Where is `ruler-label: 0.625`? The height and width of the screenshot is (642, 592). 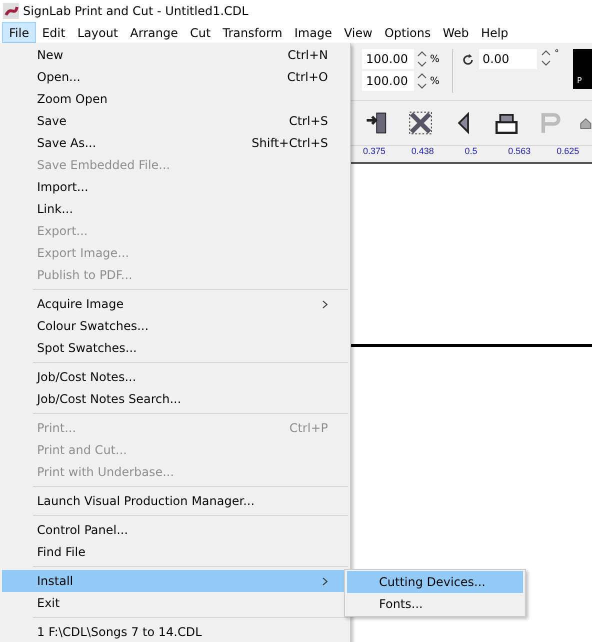
ruler-label: 0.625 is located at coordinates (568, 152).